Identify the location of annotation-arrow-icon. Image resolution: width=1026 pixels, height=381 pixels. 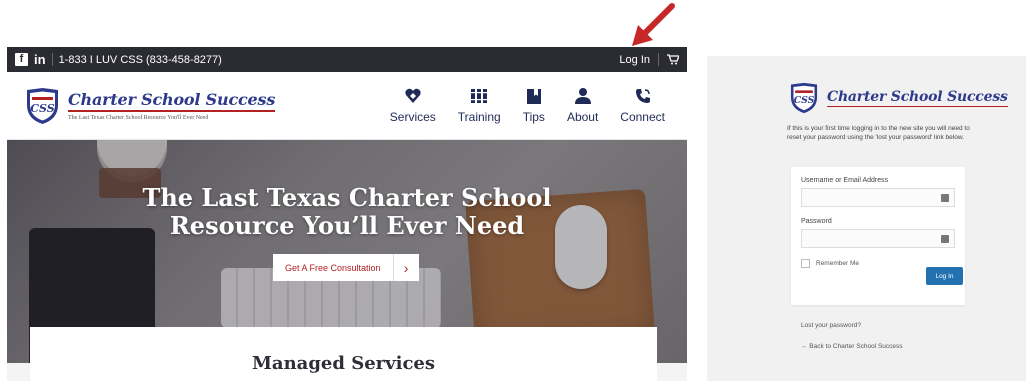
(653, 24).